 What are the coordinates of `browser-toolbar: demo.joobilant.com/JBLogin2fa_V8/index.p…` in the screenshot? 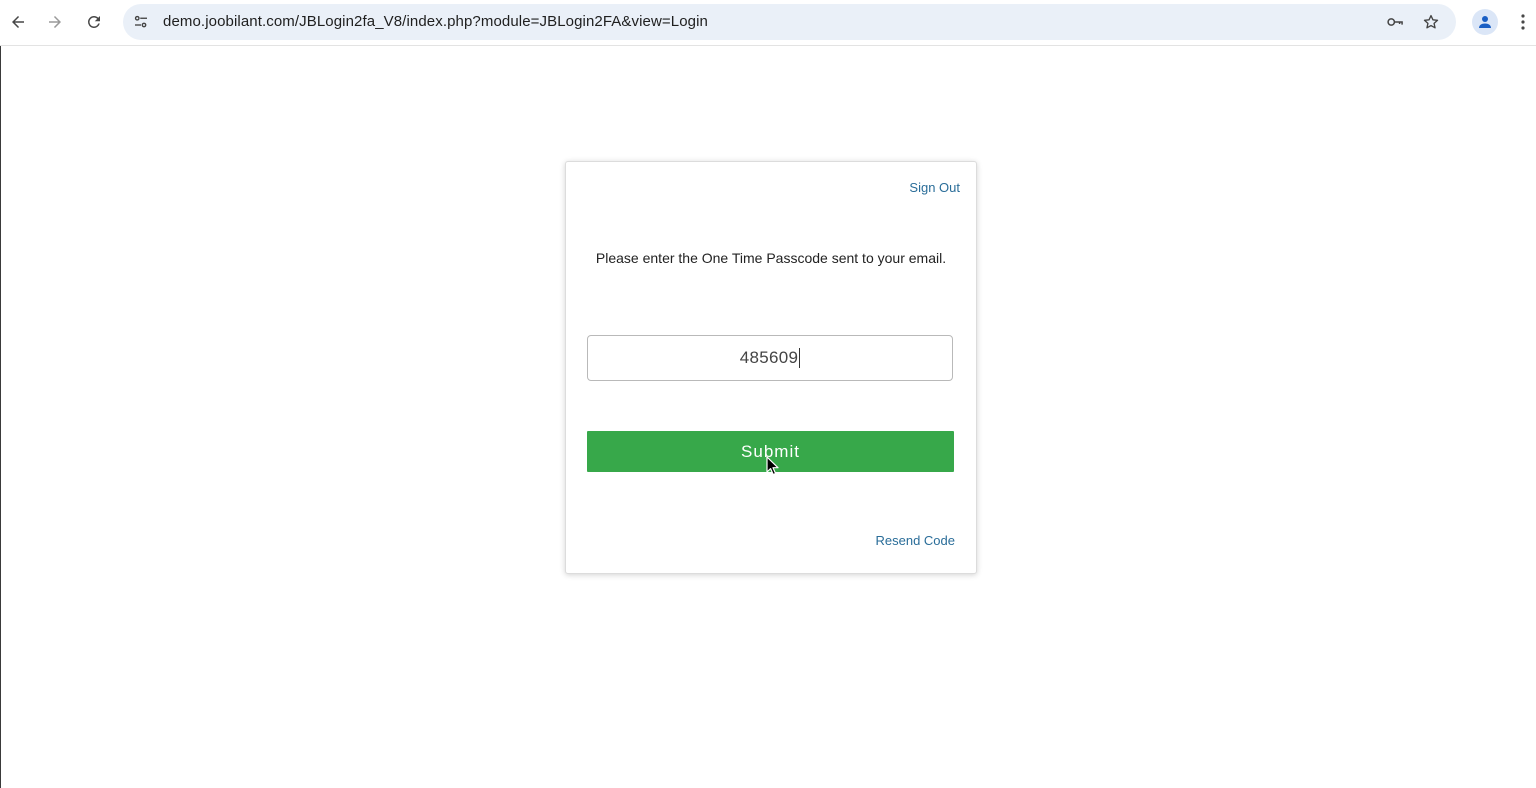 It's located at (768, 23).